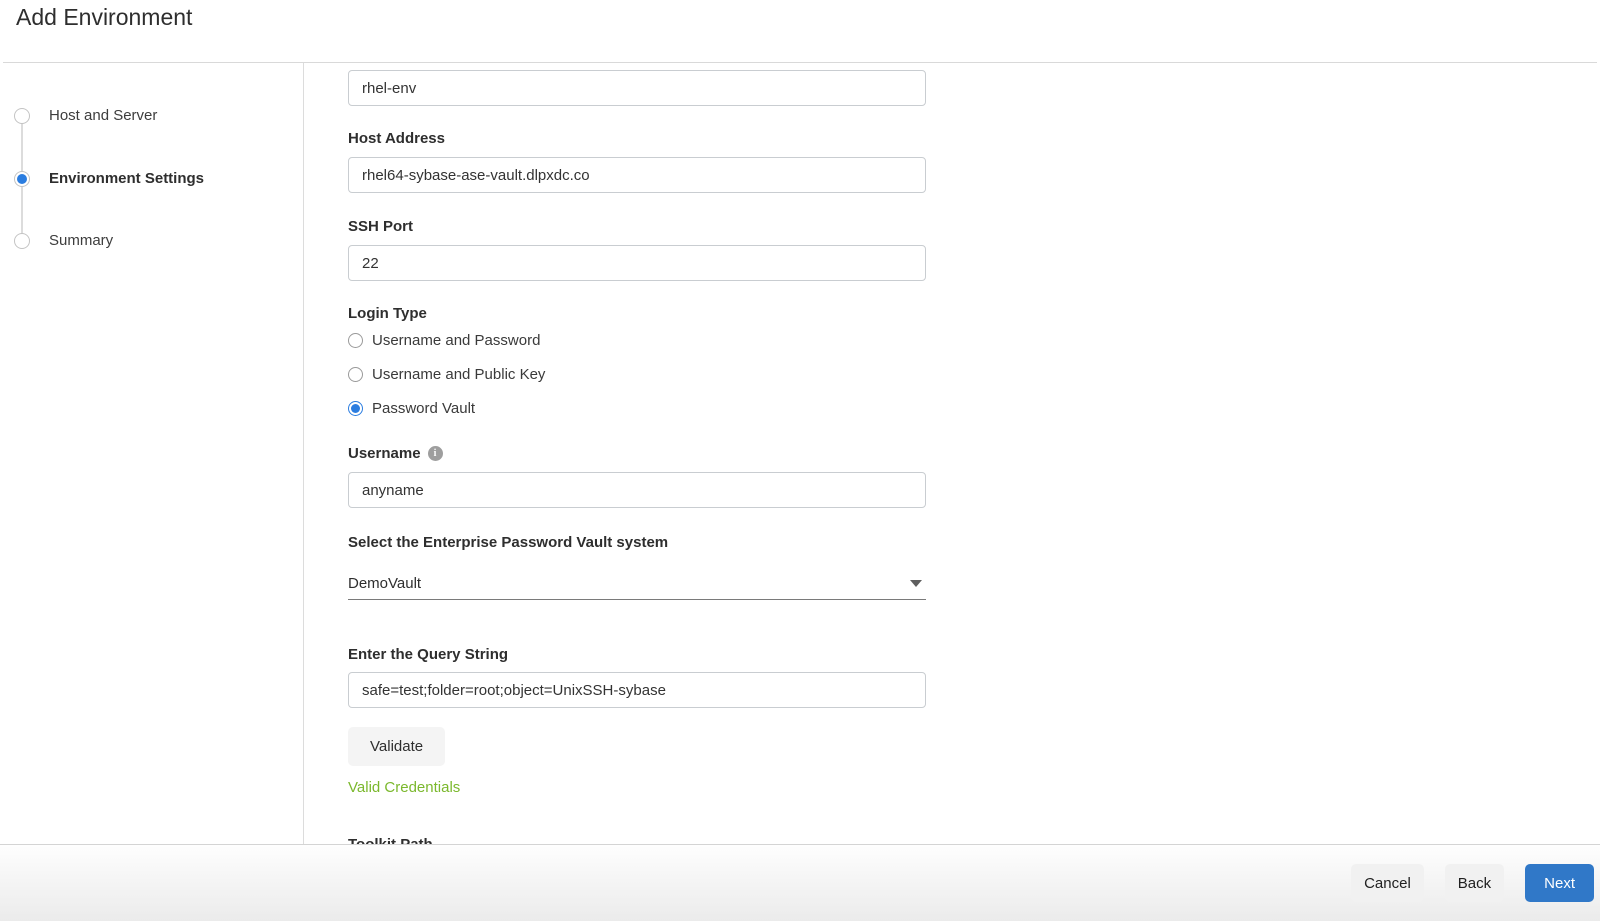  I want to click on toolkit-path-label-clipped: Toolkit Path, so click(390, 840).